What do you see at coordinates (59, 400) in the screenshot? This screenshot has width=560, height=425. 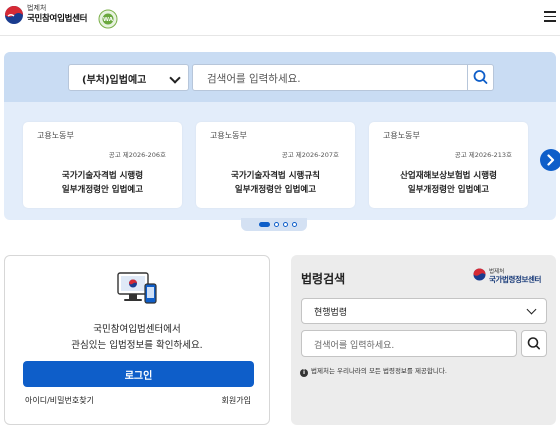 I see `find-id-password-link: 아이디/비밀번호찾기` at bounding box center [59, 400].